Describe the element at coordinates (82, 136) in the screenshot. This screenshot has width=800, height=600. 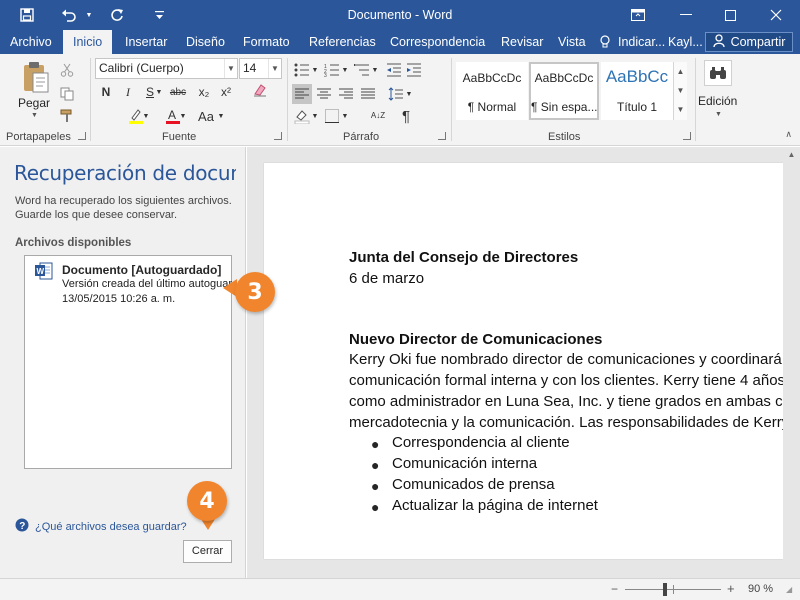
I see `clipboard-launcher-icon` at that location.